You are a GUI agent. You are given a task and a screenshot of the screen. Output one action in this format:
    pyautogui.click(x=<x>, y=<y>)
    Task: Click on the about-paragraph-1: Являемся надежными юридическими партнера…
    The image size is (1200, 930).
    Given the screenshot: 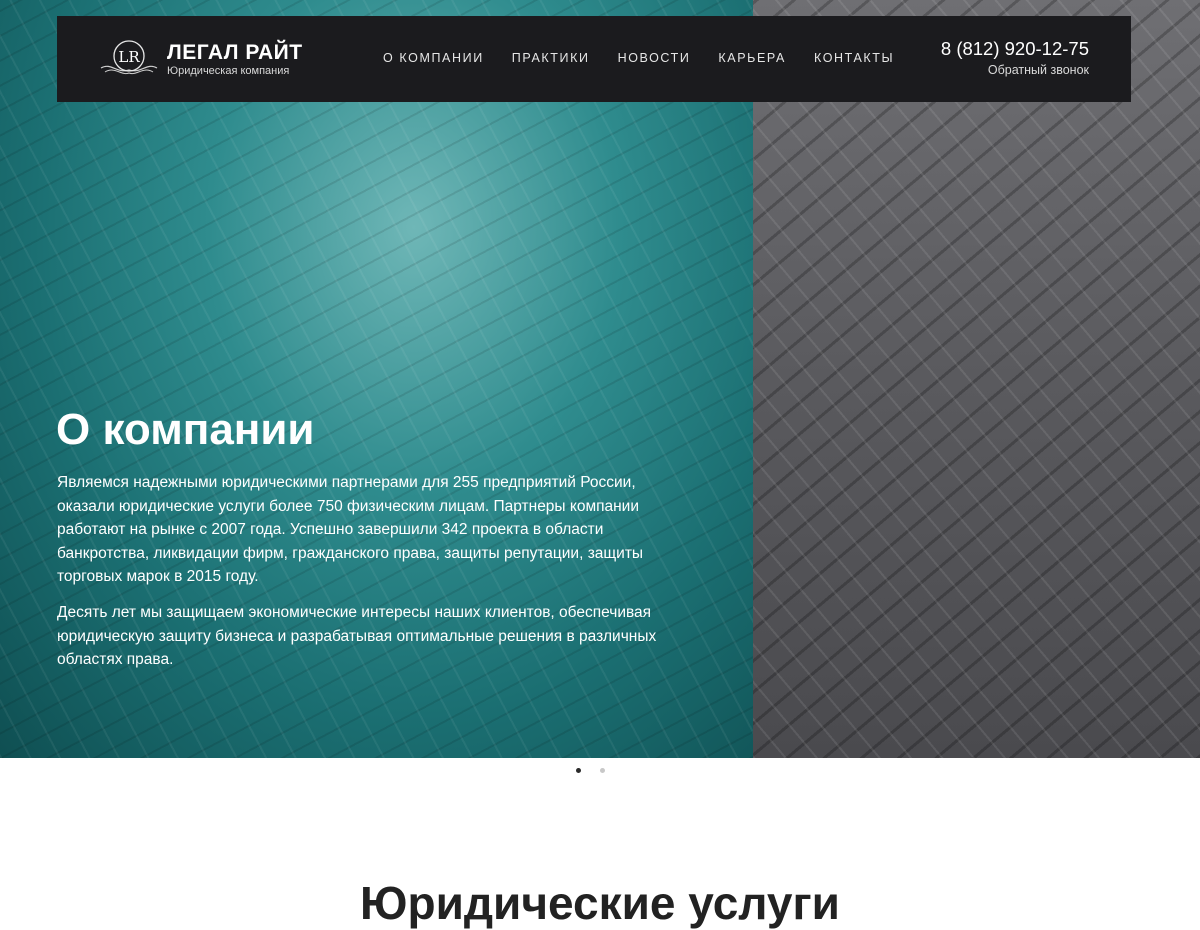 What is the action you would take?
    pyautogui.click(x=350, y=529)
    